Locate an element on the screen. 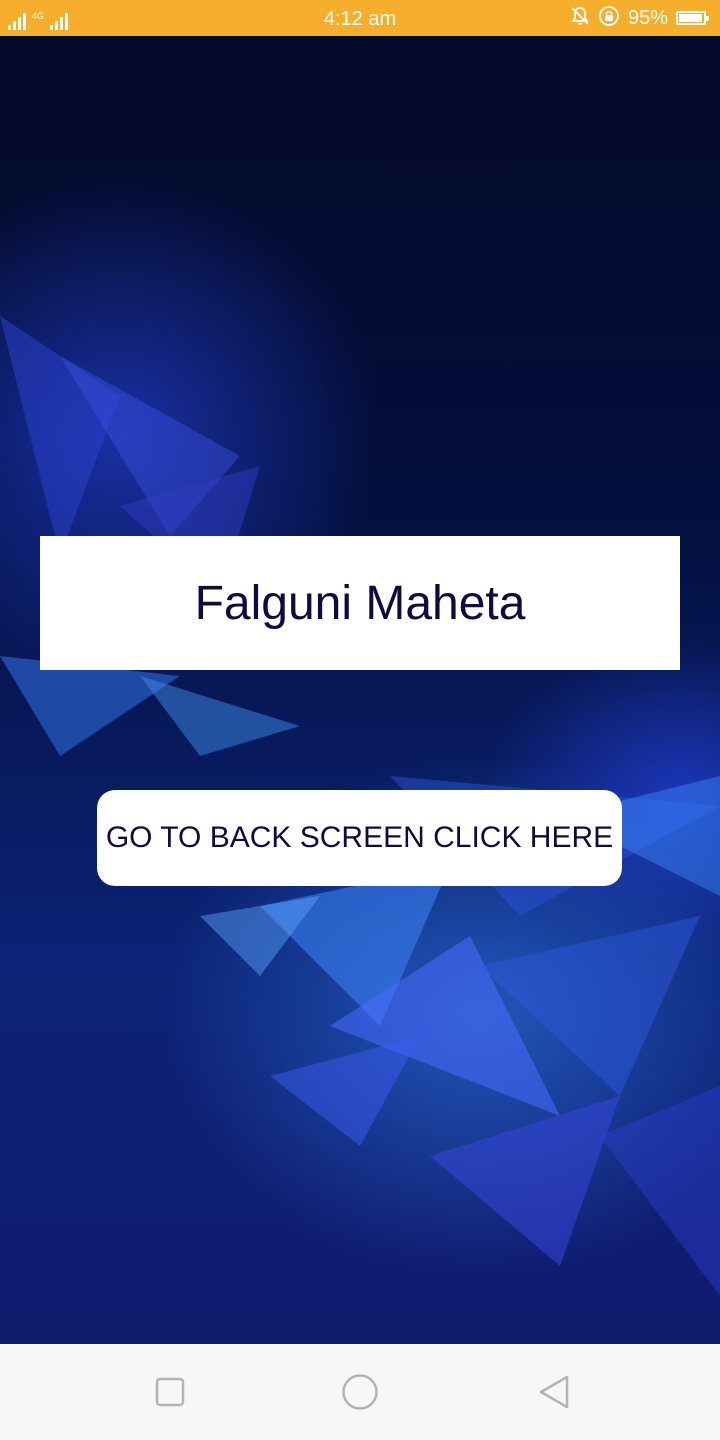  mute-bell-icon is located at coordinates (580, 18).